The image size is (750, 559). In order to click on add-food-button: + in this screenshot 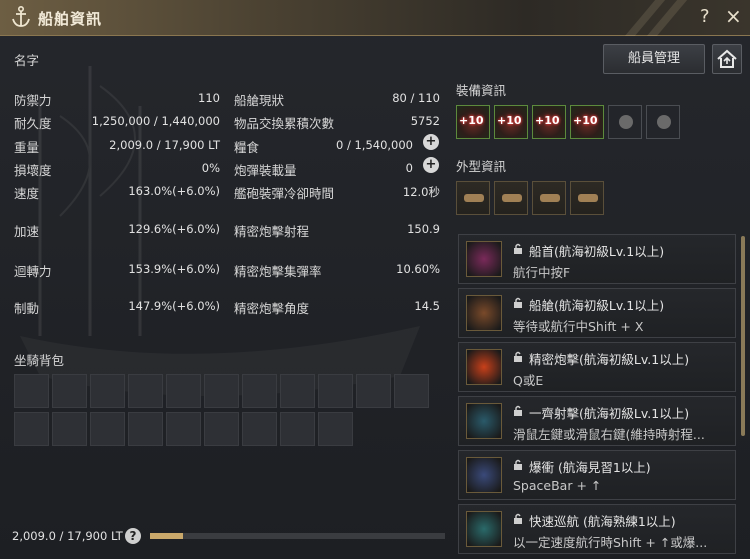, I will do `click(431, 142)`.